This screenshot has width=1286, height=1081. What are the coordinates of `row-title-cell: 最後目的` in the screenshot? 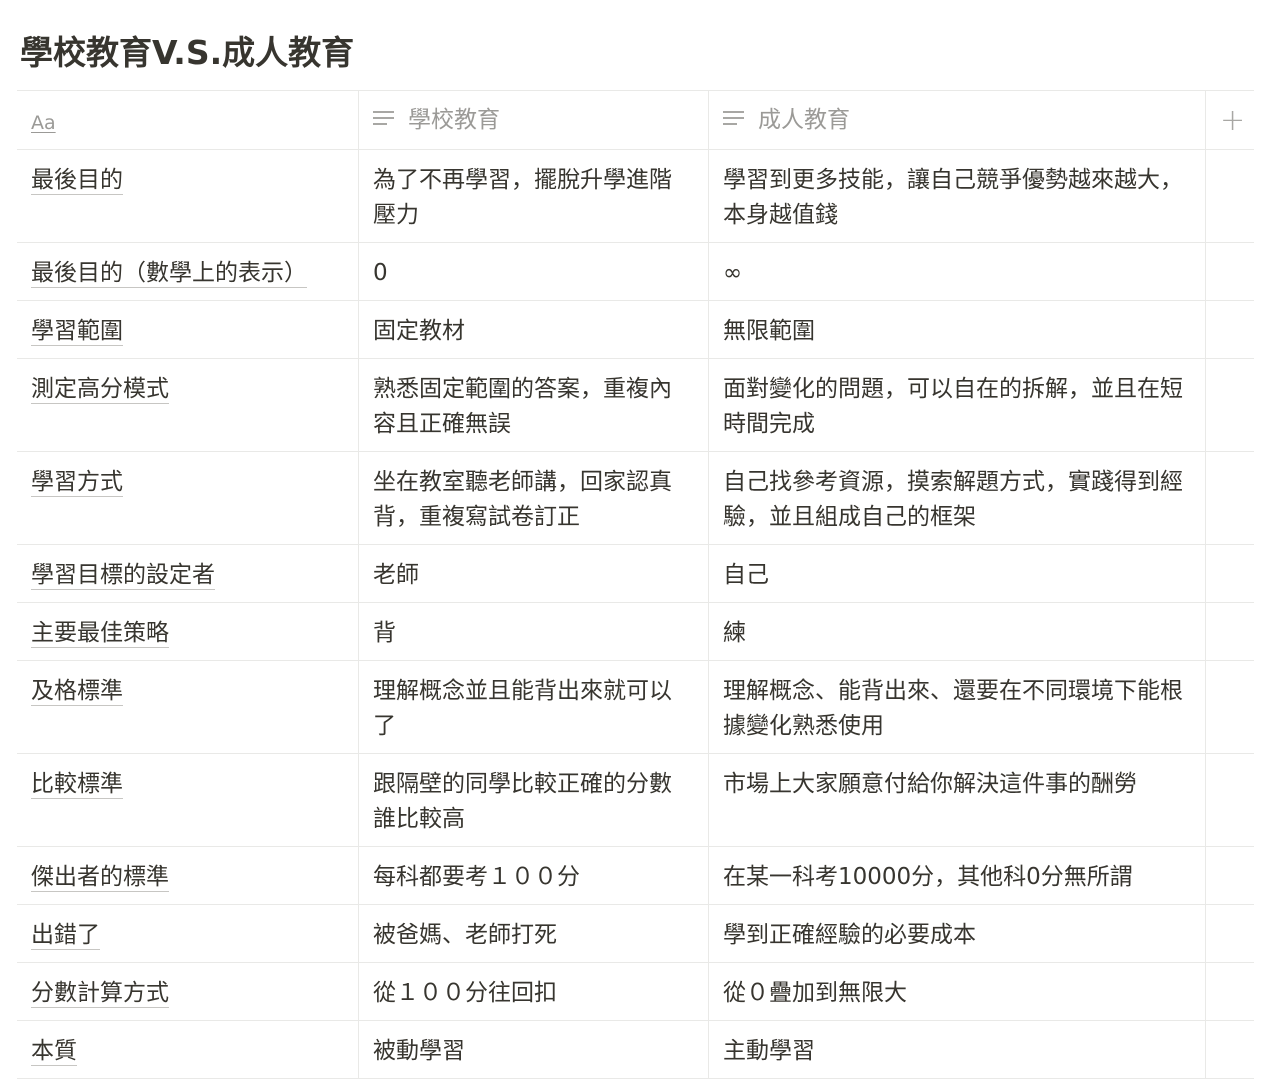 It's located at (188, 196).